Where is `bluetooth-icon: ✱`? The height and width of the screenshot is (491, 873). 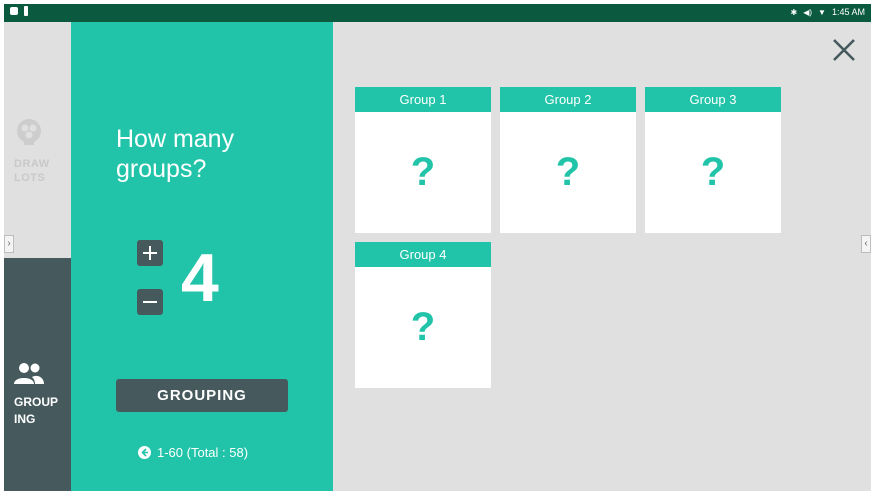
bluetooth-icon: ✱ is located at coordinates (794, 12).